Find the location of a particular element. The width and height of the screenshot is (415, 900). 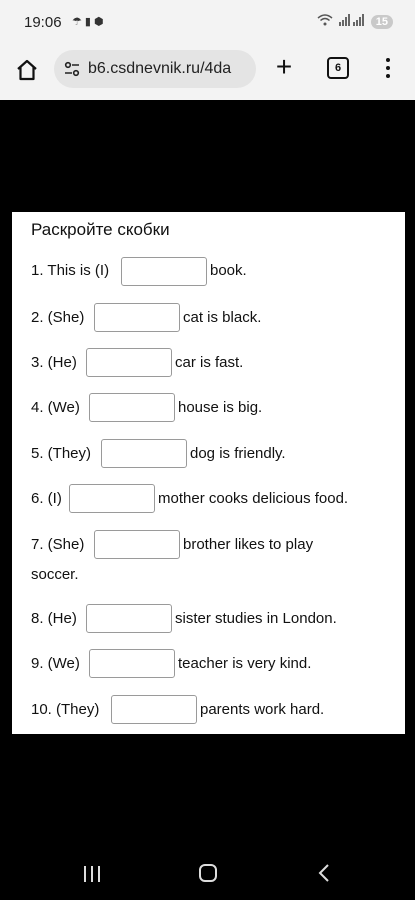

battery-saver-icon: ▮ is located at coordinates (89, 22).